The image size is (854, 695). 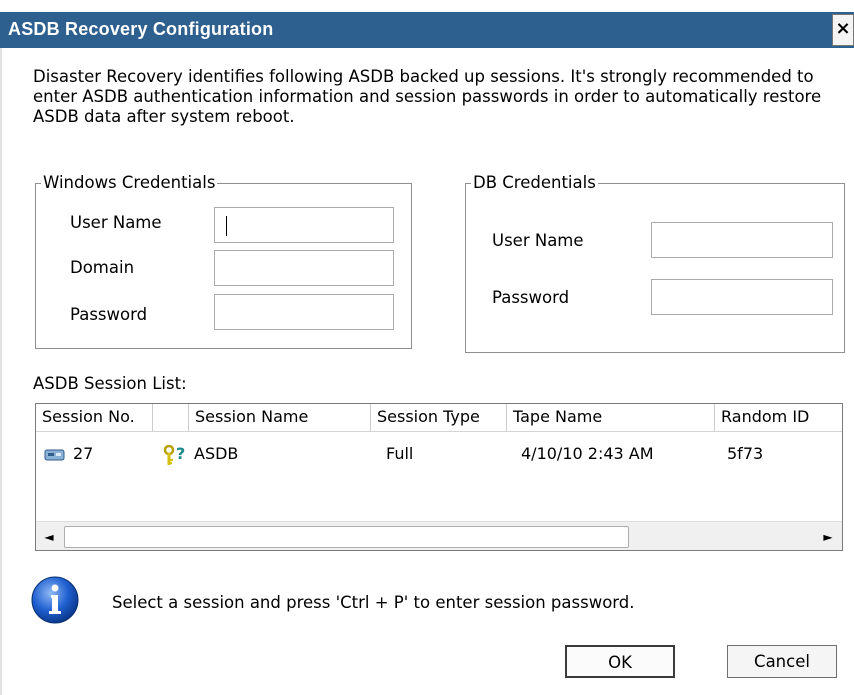 I want to click on db-password-label: Password, so click(x=531, y=297).